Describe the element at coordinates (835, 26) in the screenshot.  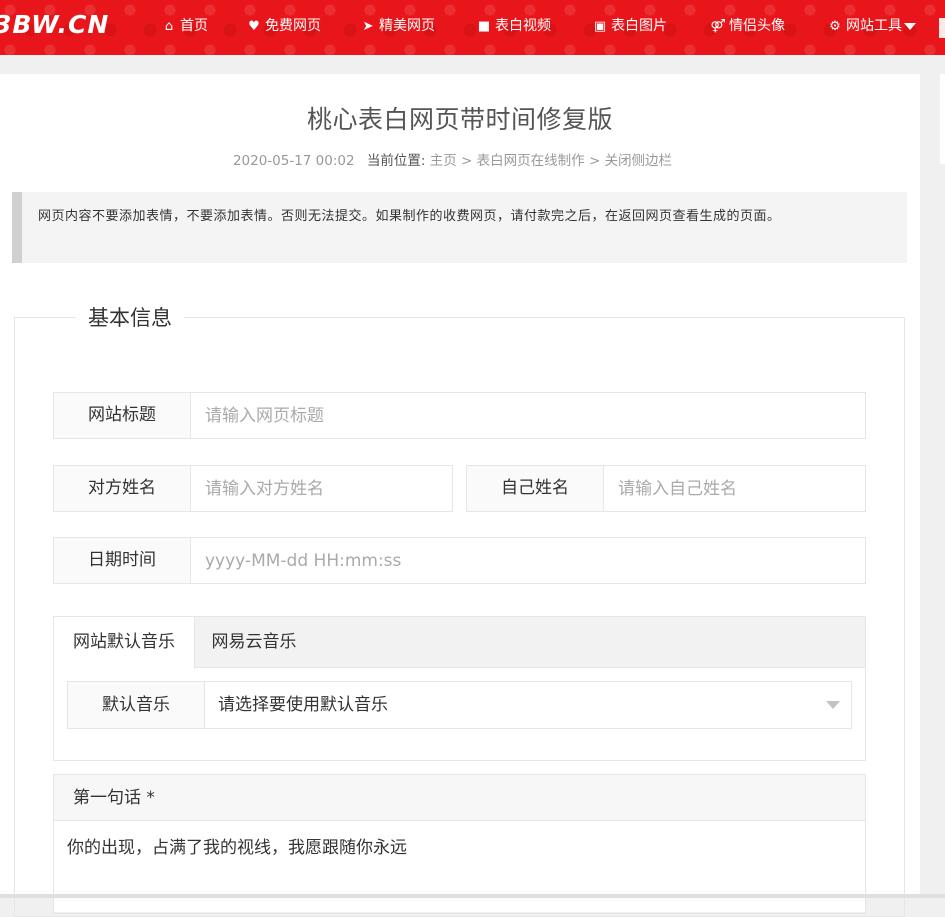
I see `gear-icon: ⚙` at that location.